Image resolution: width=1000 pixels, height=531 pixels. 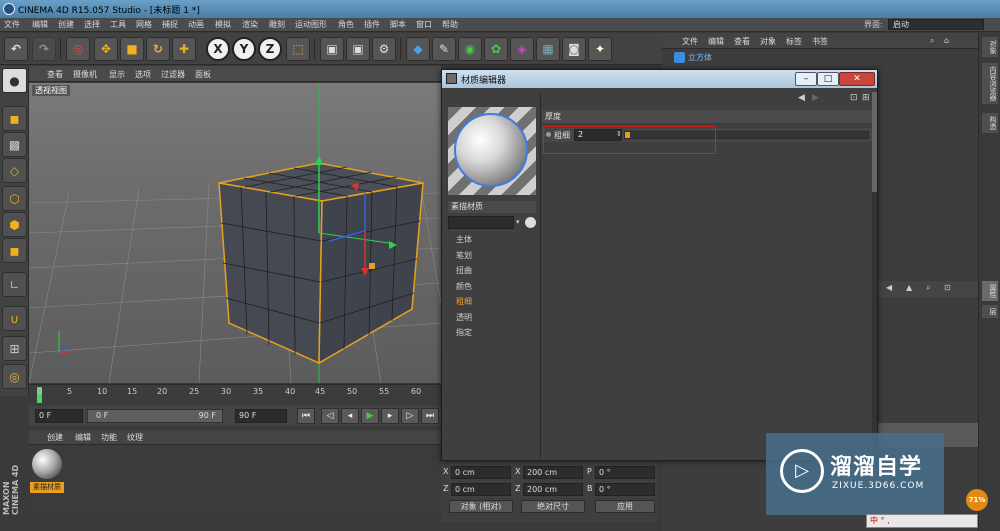 I want to click on channel-thickness: 粗细, so click(x=497, y=304).